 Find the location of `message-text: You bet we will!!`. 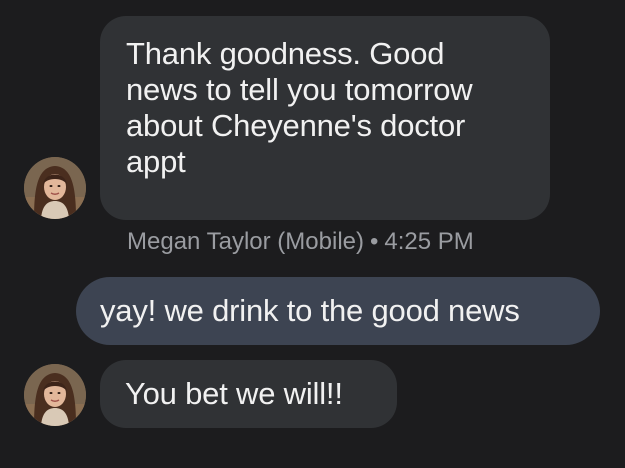

message-text: You bet we will!! is located at coordinates (234, 393).